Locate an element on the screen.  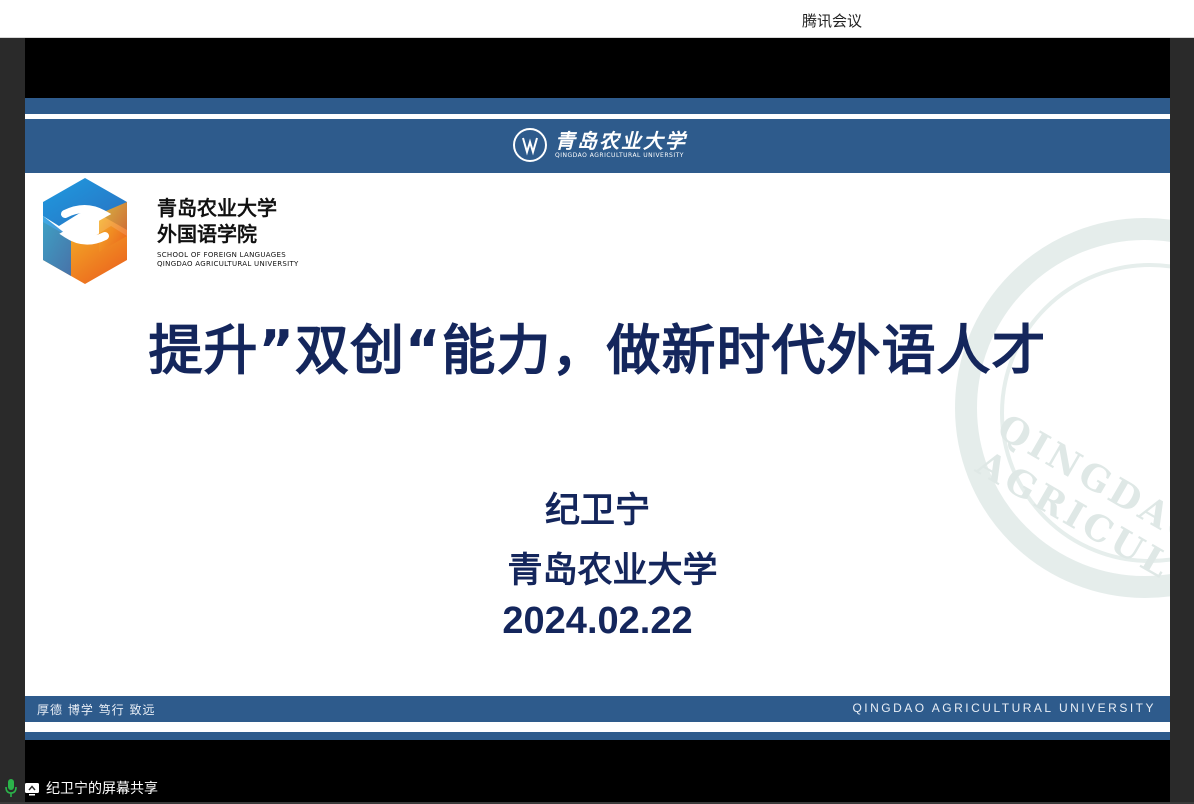
mic-icon is located at coordinates (11, 788).